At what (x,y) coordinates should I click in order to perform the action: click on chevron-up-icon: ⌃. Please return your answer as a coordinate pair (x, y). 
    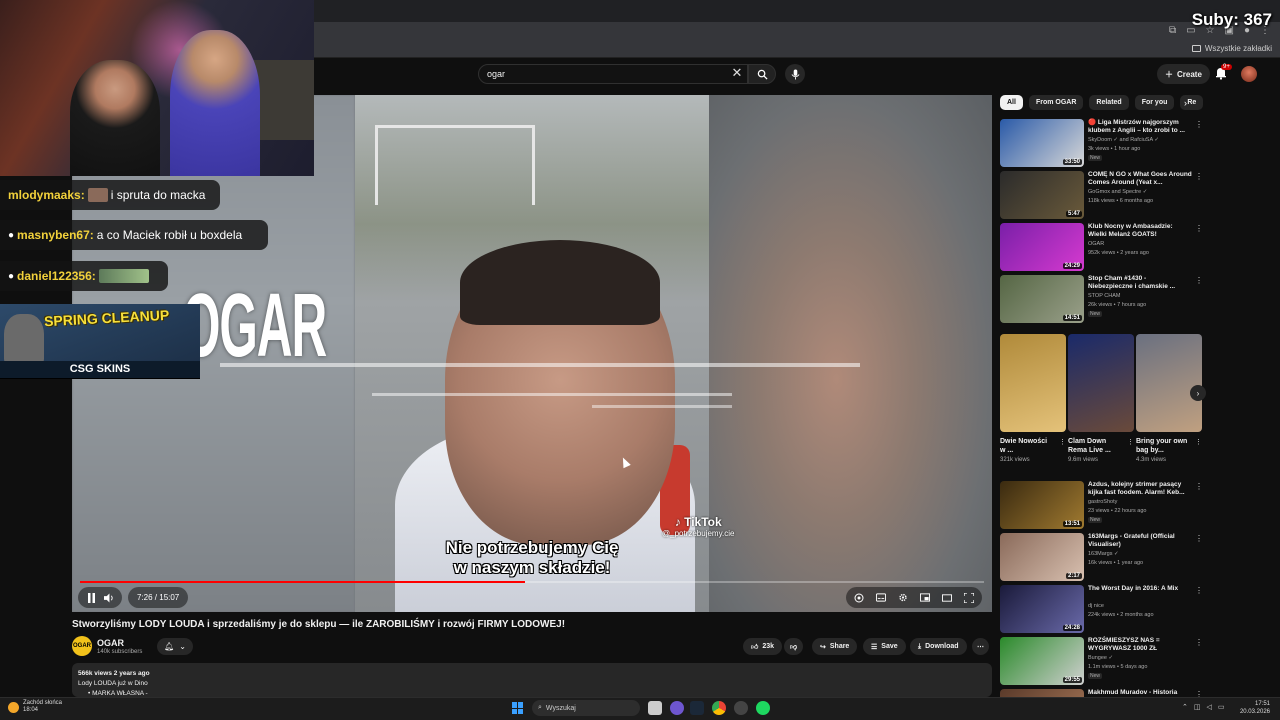
    Looking at the image, I should click on (1185, 707).